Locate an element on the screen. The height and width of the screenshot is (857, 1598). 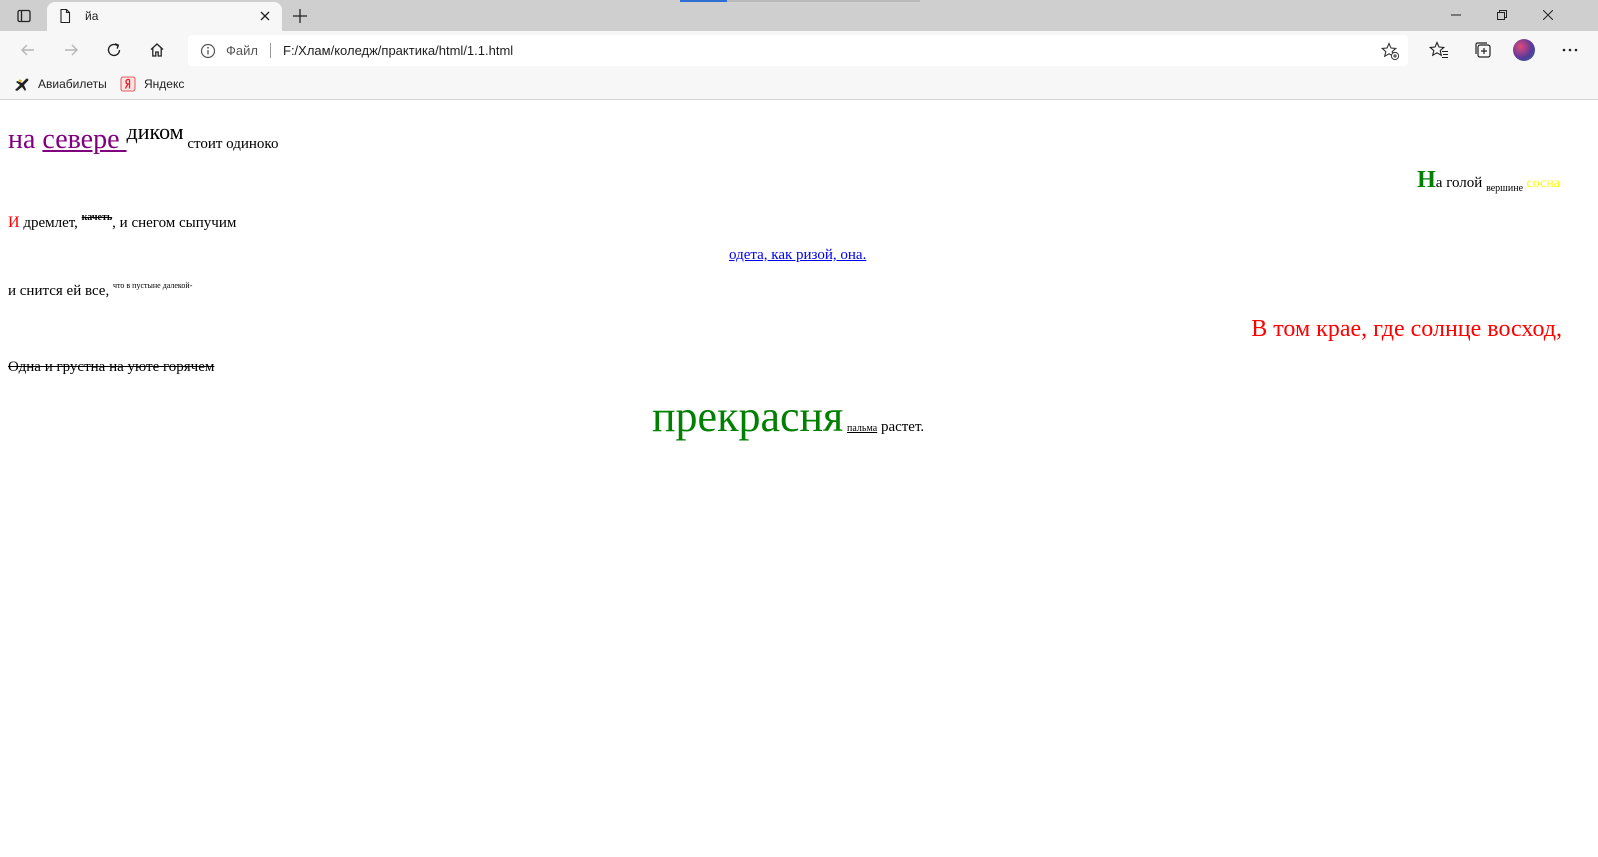
forward-button is located at coordinates (71, 50).